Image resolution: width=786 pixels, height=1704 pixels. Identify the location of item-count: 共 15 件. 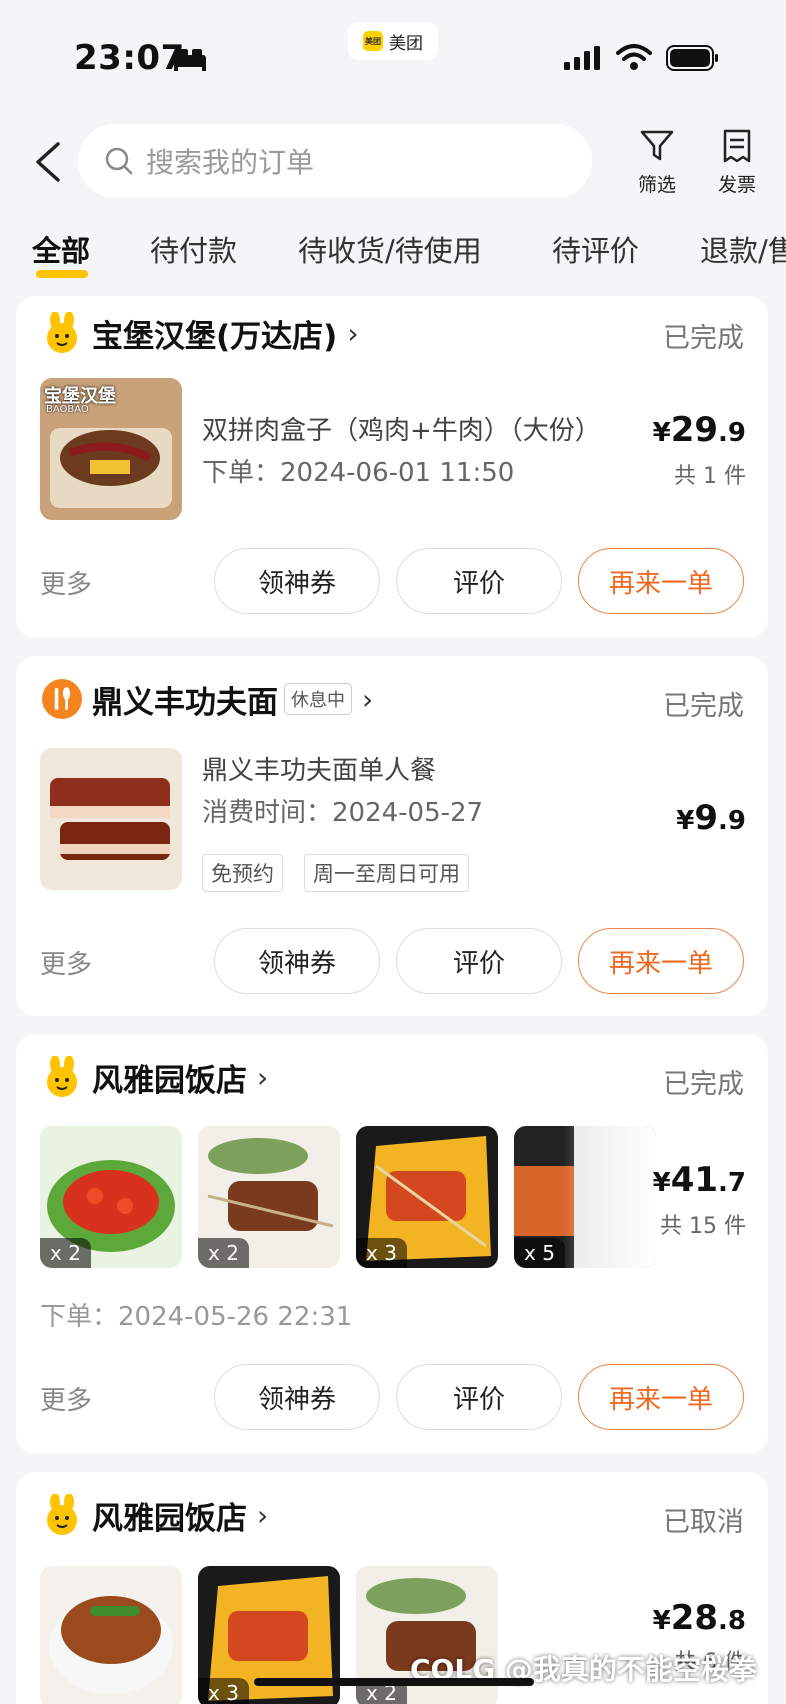
(703, 1226).